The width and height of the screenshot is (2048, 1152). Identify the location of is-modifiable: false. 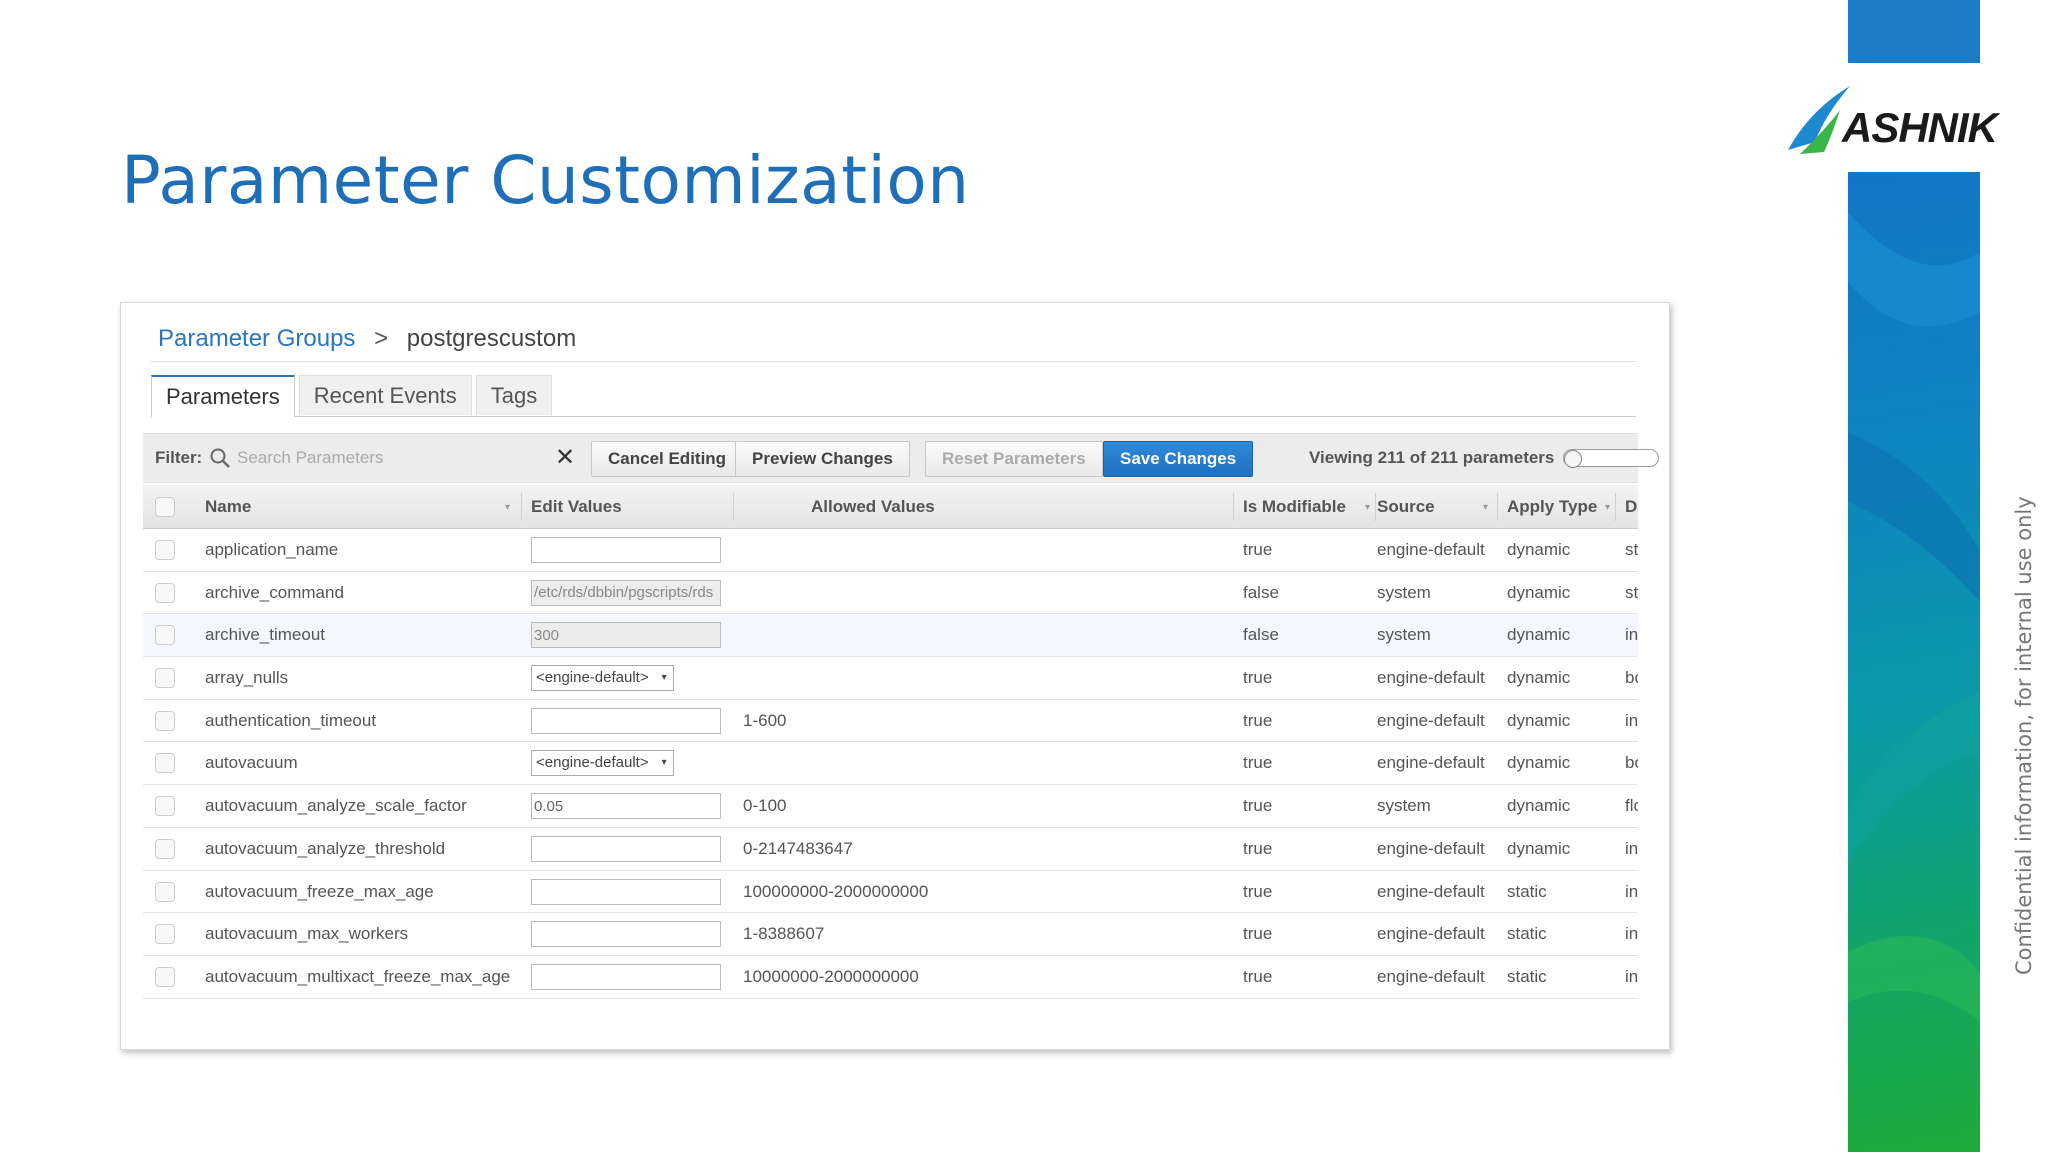
(1261, 635).